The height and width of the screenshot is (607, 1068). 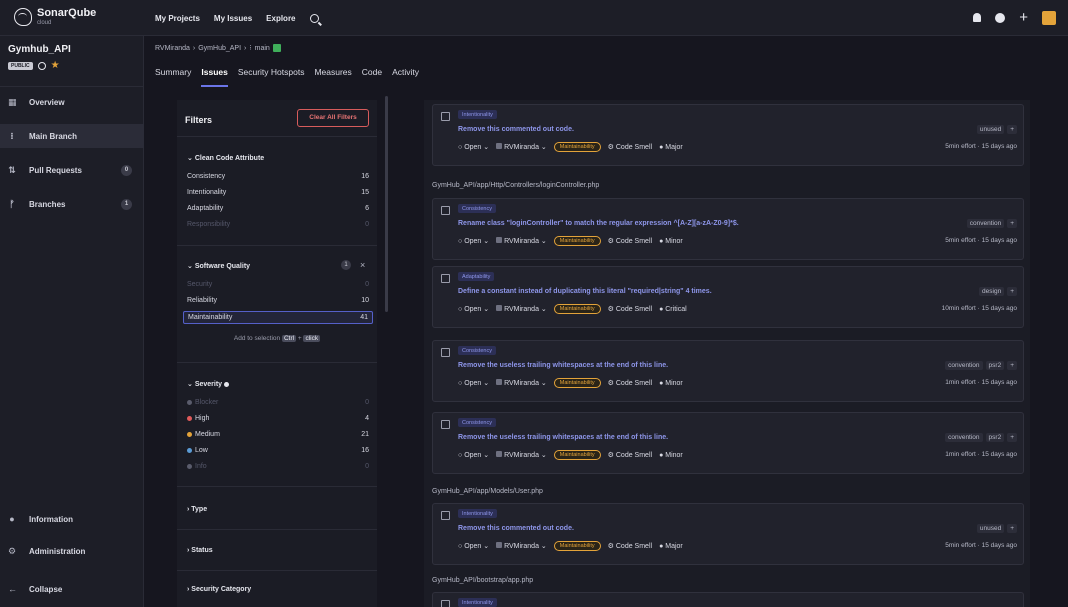 What do you see at coordinates (177, 18) in the screenshot?
I see `nav-my-projects: My Projects` at bounding box center [177, 18].